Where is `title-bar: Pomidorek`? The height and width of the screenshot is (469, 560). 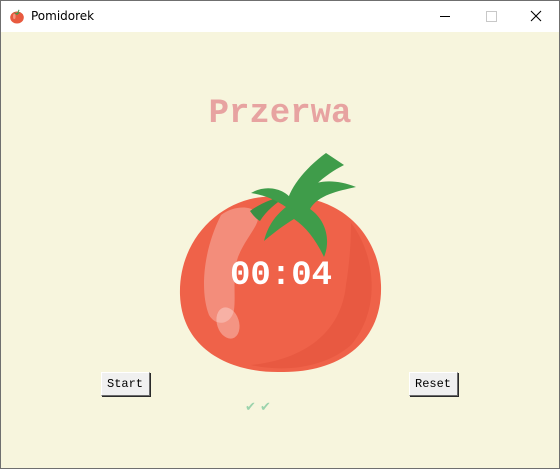 title-bar: Pomidorek is located at coordinates (280, 16).